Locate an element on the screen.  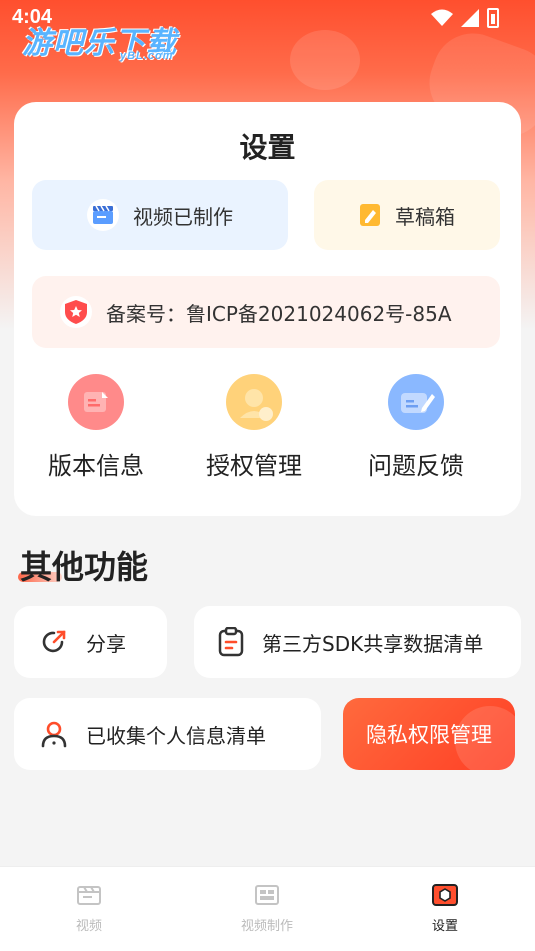
share-button: 分享 is located at coordinates (90, 642).